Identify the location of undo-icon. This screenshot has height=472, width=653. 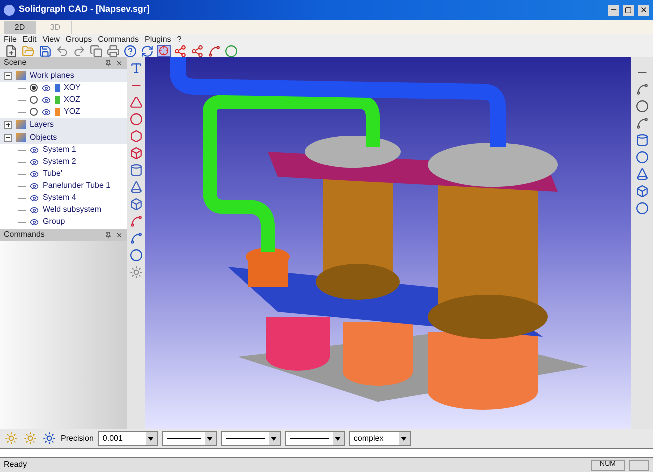
(62, 51).